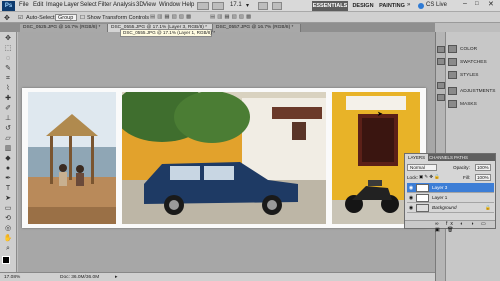 The width and height of the screenshot is (500, 281). I want to click on shape-tool-icon: ▭, so click(8, 208).